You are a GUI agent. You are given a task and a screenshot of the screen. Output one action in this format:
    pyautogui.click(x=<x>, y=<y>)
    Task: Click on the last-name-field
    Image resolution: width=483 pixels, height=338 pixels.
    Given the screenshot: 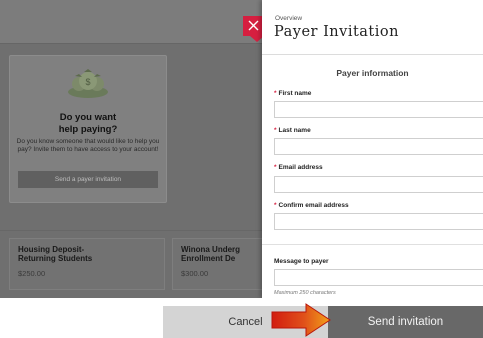 What is the action you would take?
    pyautogui.click(x=378, y=146)
    